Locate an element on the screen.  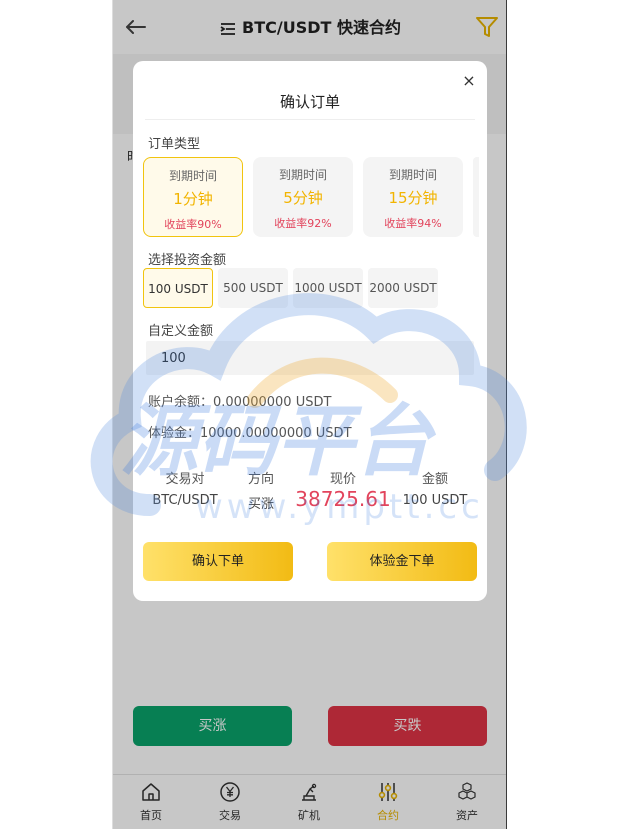
summary-amount: 100 USDT is located at coordinates (435, 500).